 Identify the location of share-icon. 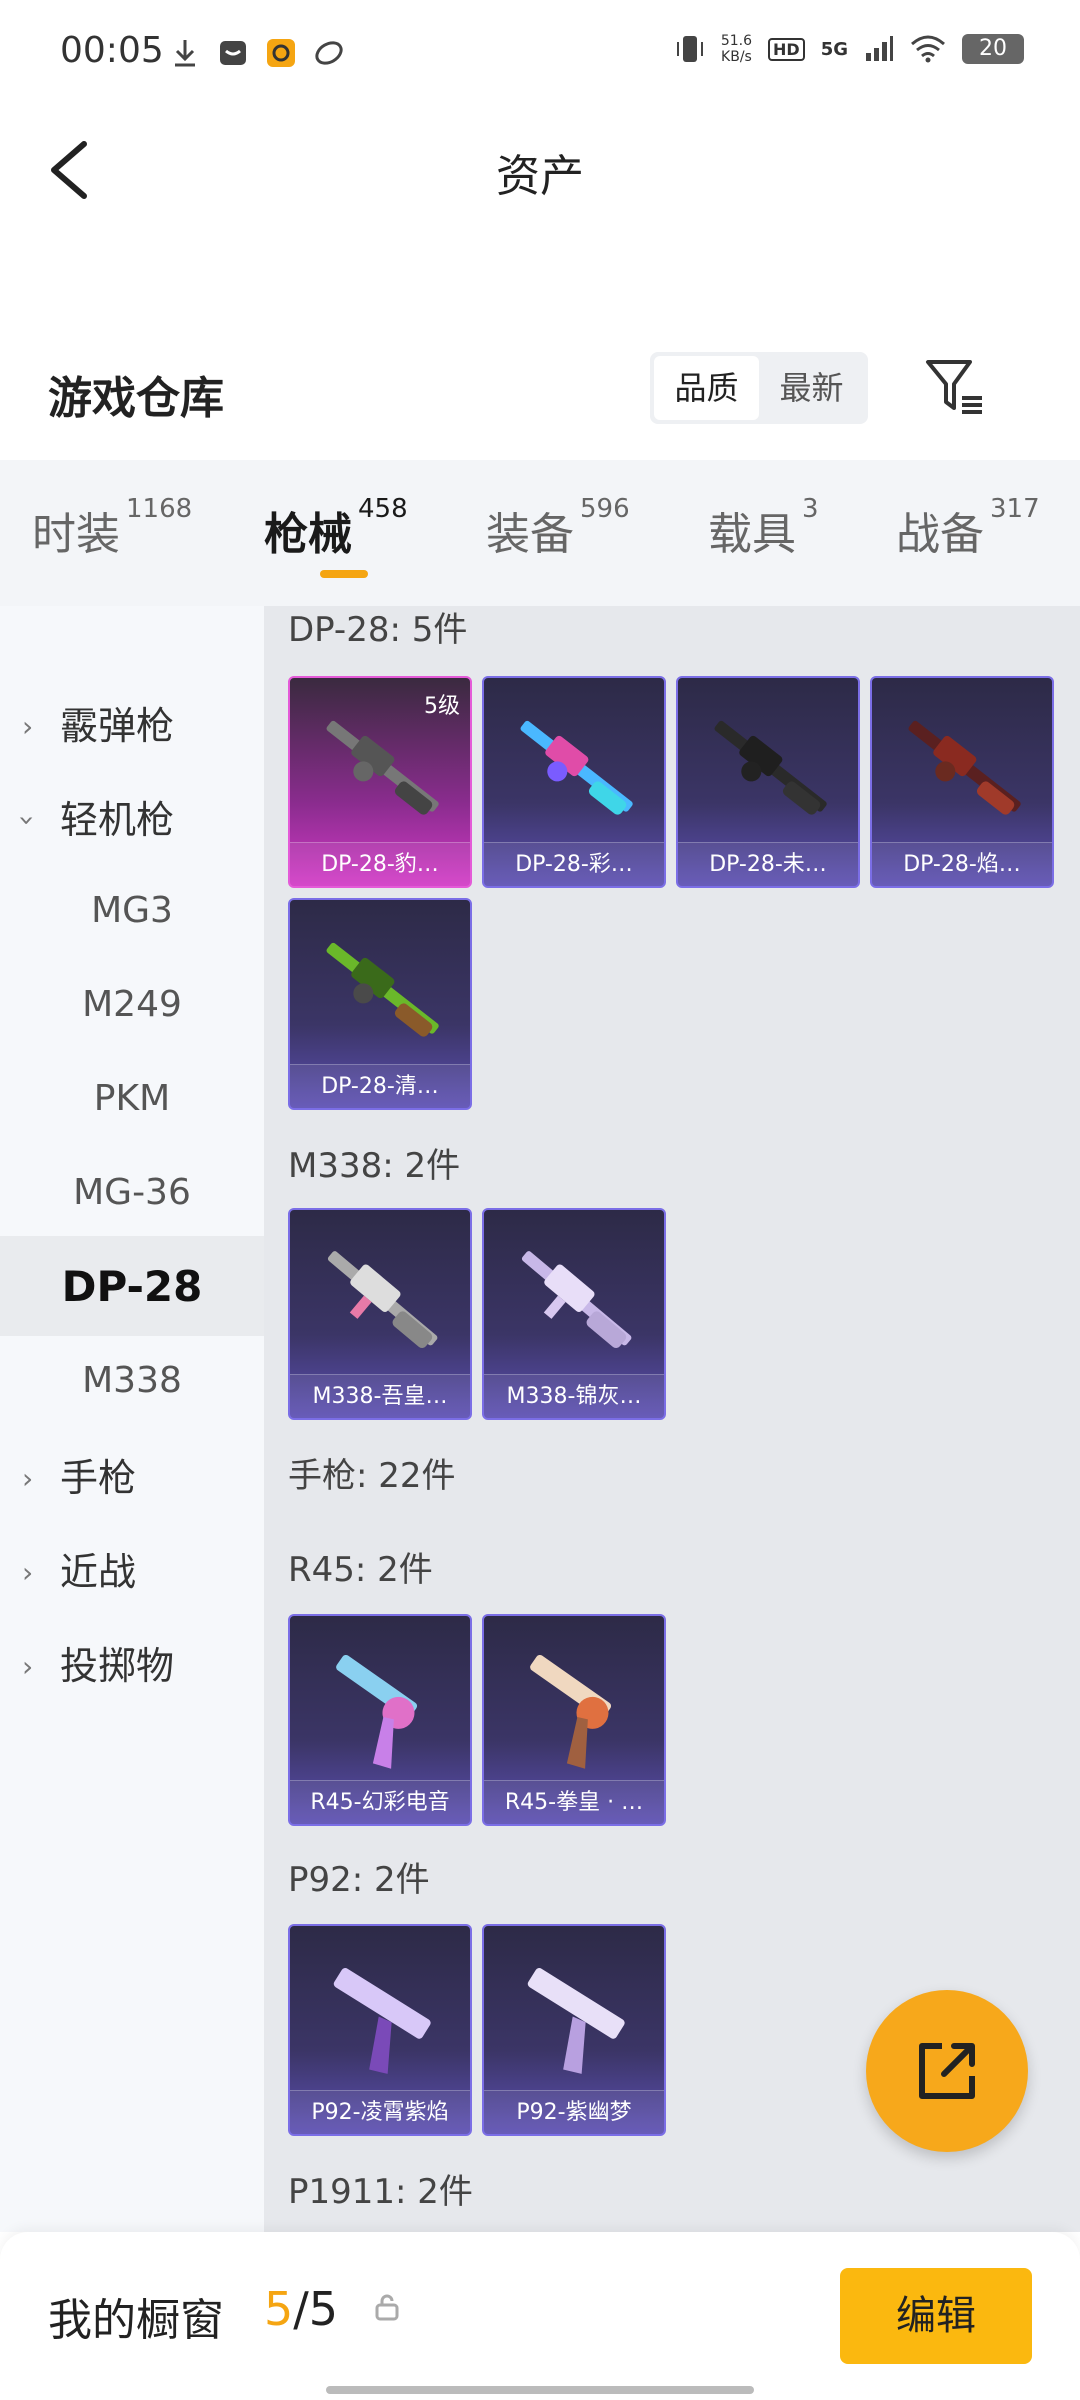
(947, 2071).